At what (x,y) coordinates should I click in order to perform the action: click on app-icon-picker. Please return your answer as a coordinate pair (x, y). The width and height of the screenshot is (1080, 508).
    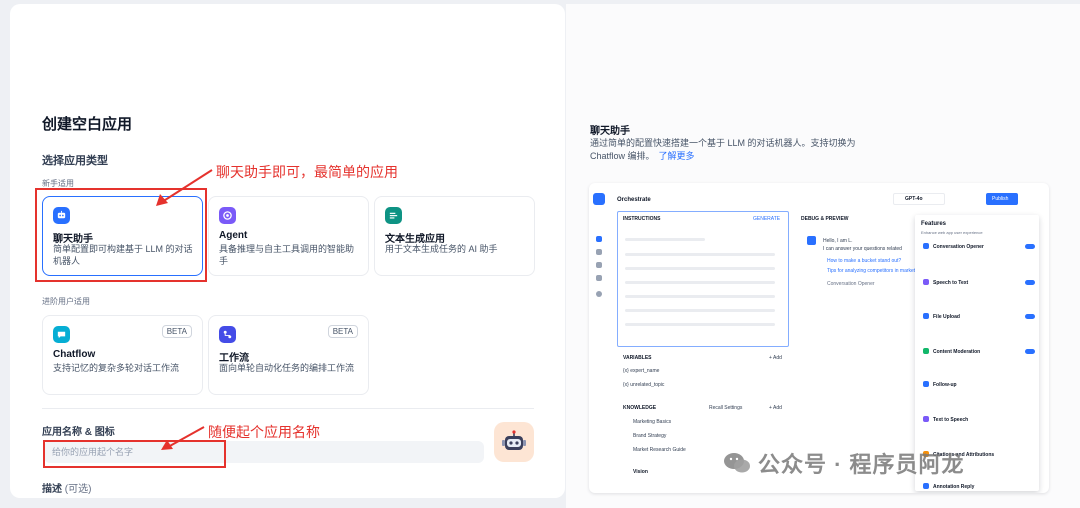
    Looking at the image, I should click on (514, 442).